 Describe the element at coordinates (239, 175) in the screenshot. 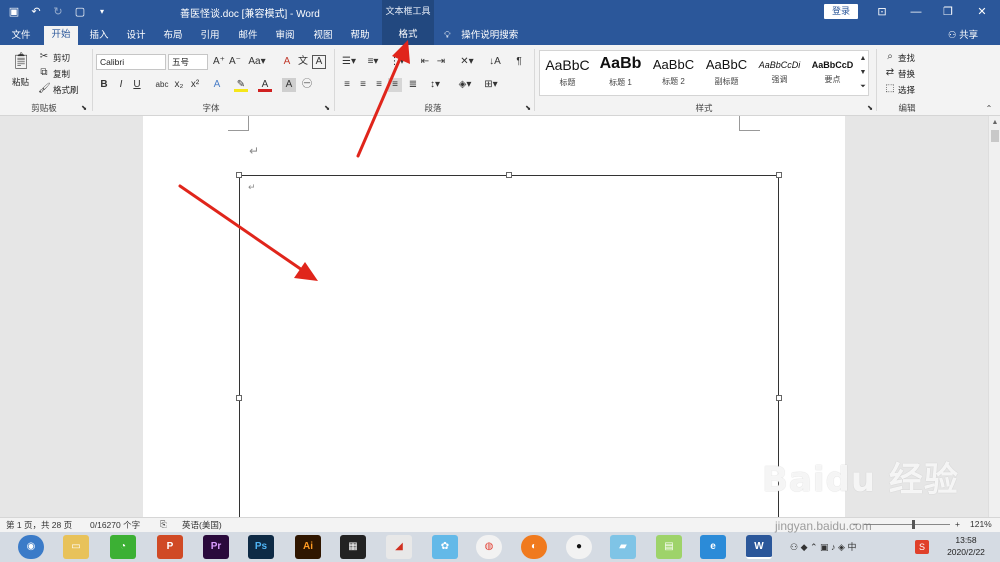

I see `resize-handle-top-left` at that location.